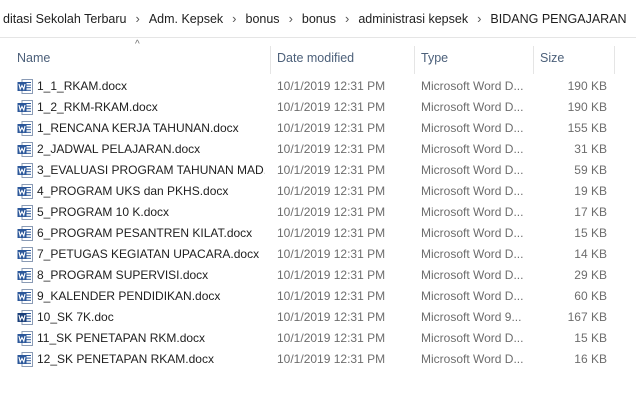 Image resolution: width=636 pixels, height=415 pixels. I want to click on column-header-name: Name, so click(141, 58).